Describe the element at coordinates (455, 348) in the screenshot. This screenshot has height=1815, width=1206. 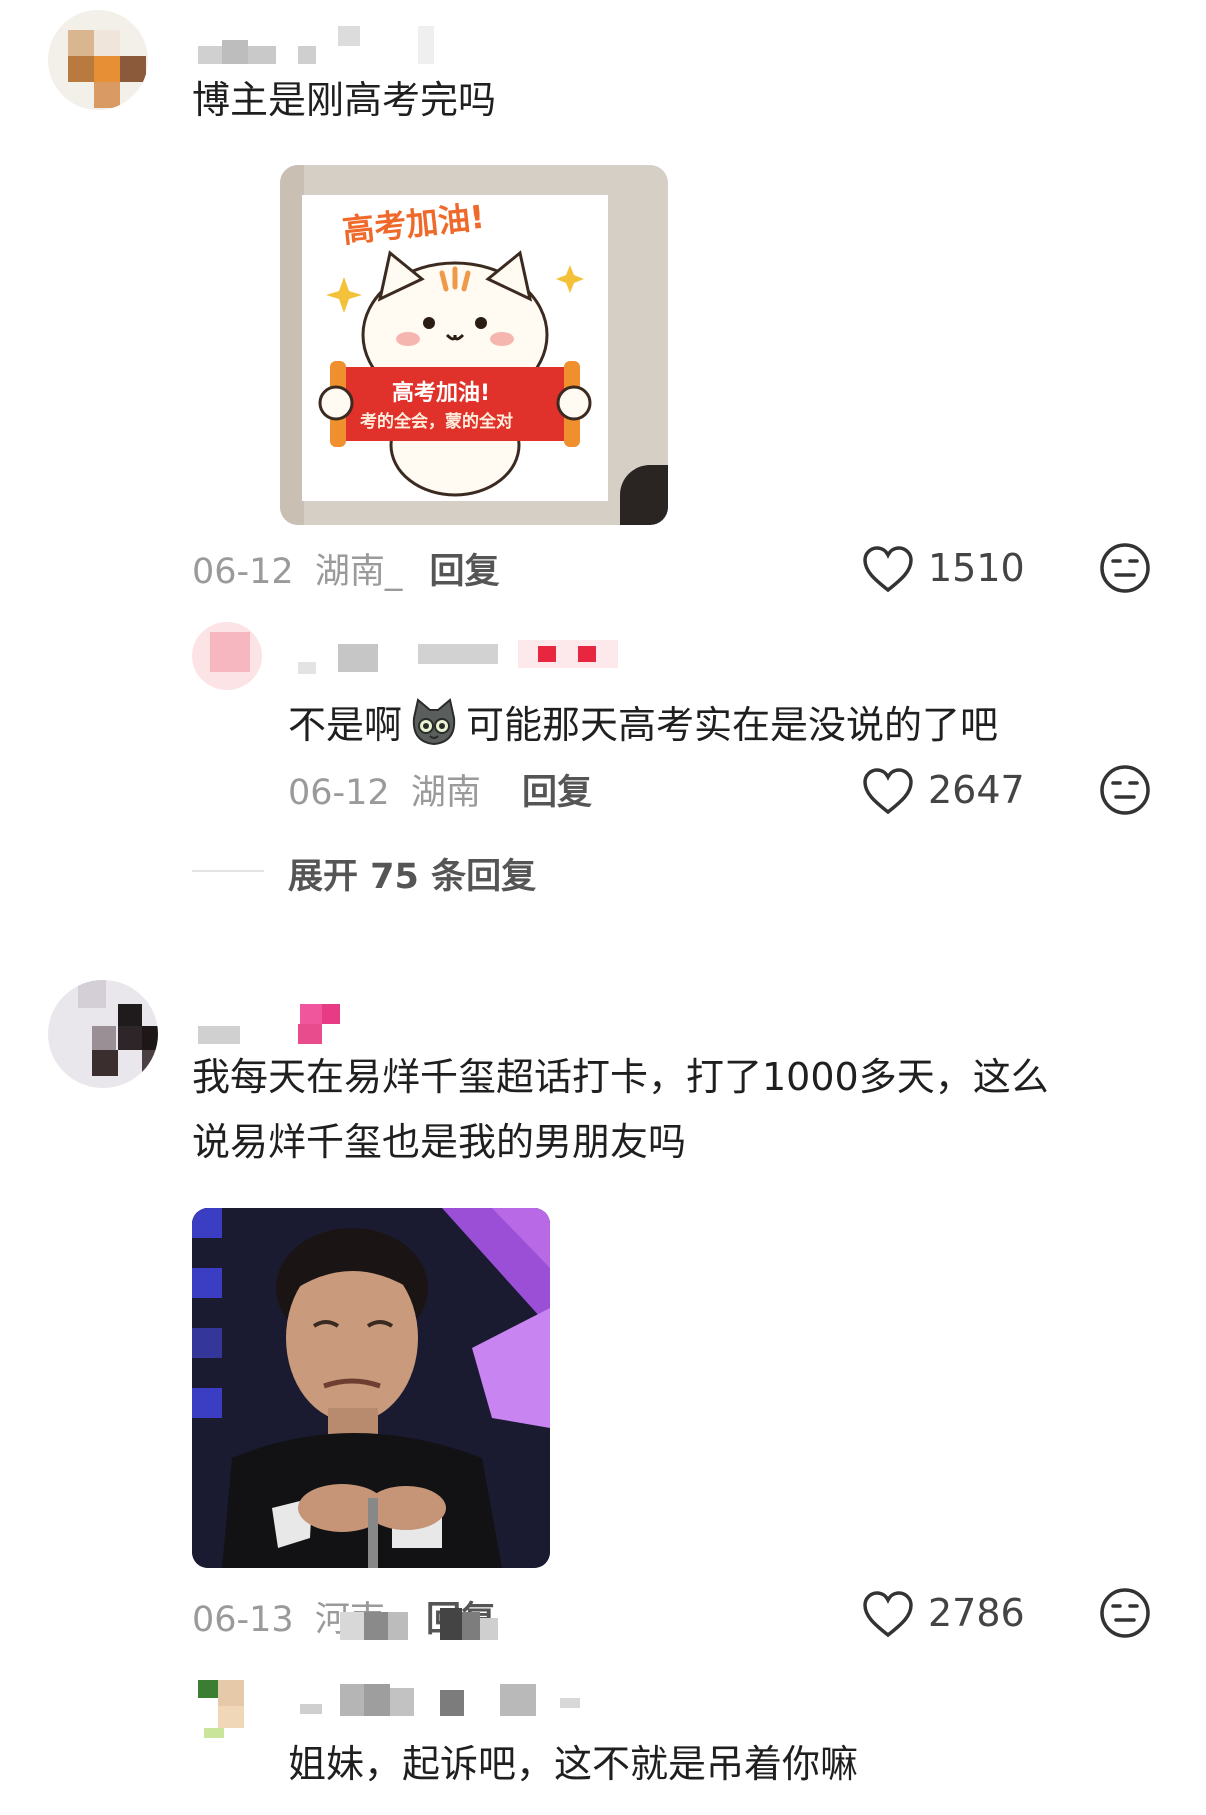
I see `sticker-card: 高考加油! 高考加油! 考的全会，蒙的全对` at that location.